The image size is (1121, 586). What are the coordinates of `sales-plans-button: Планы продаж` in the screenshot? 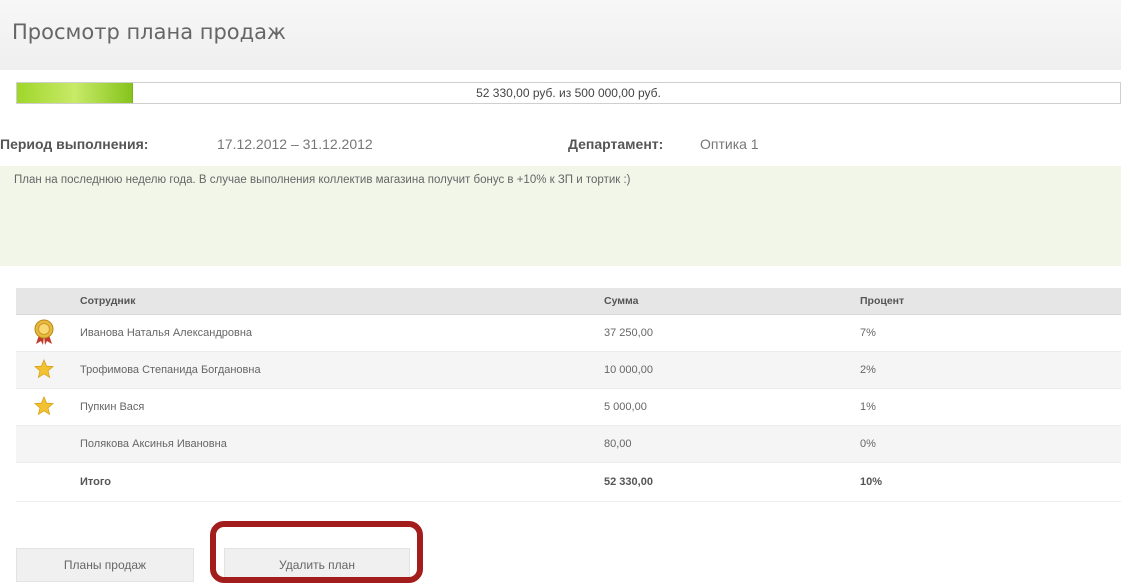 It's located at (105, 565).